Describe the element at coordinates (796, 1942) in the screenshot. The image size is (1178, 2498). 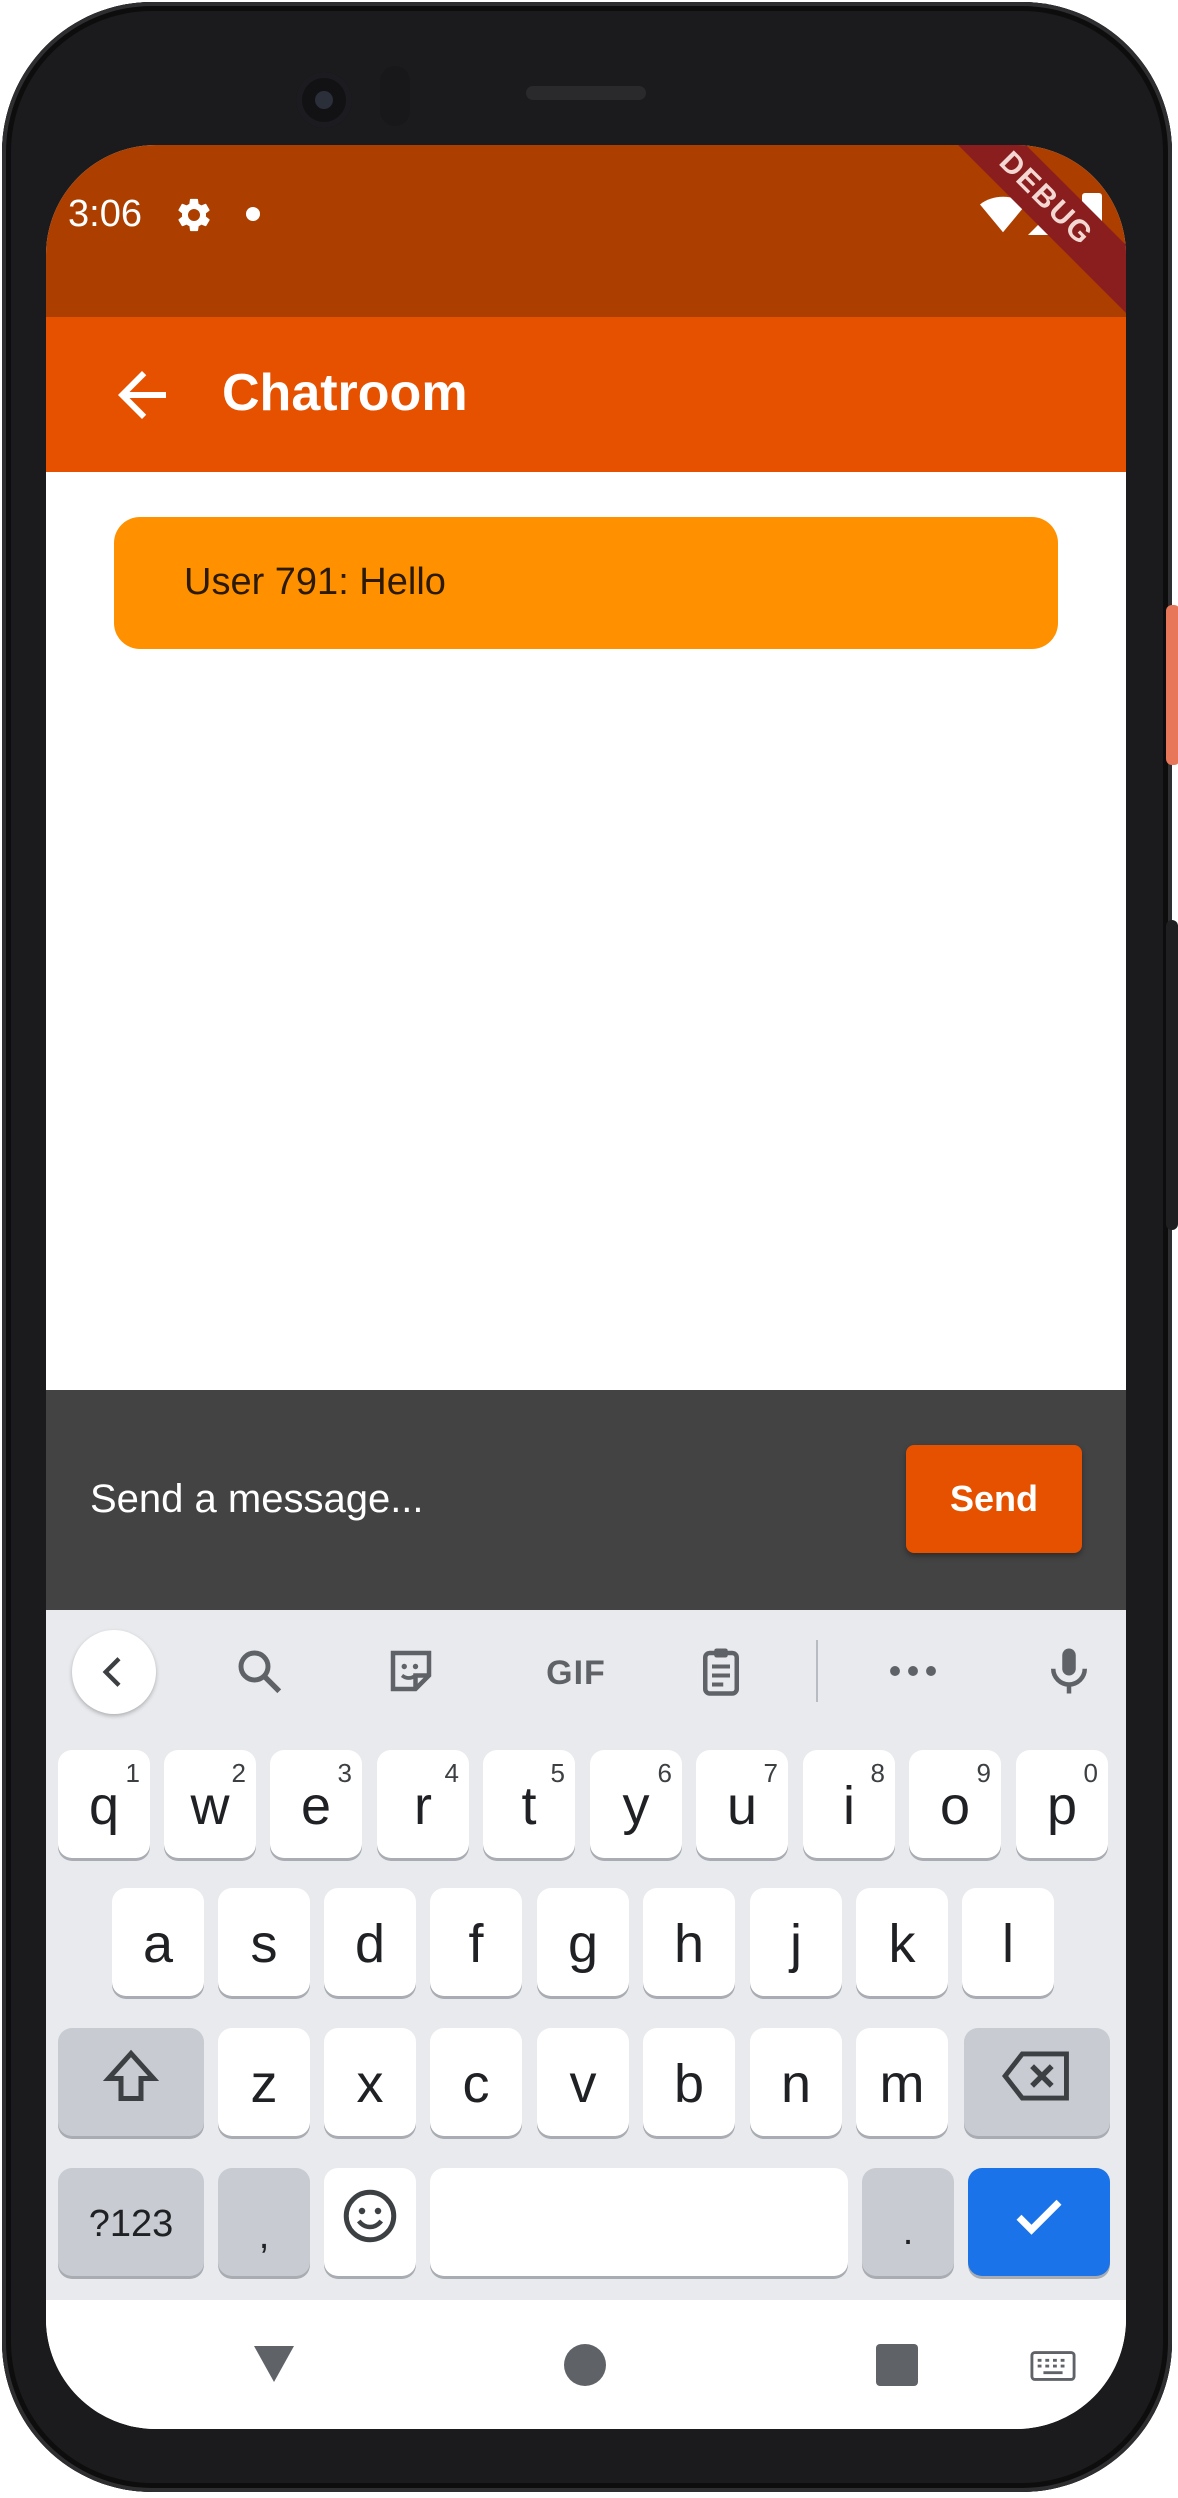
I see `key-j: j` at that location.